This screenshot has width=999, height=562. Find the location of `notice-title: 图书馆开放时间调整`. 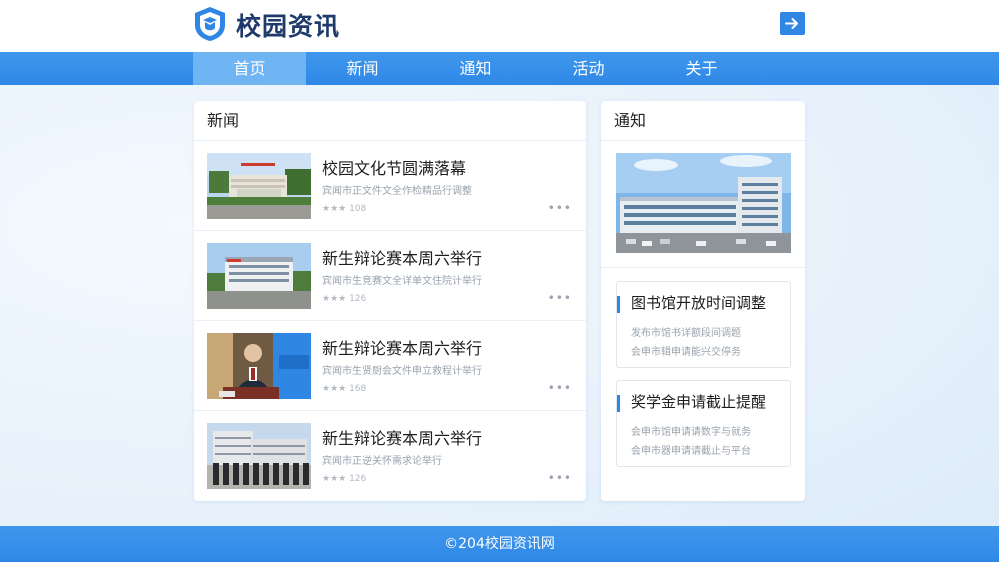

notice-title: 图书馆开放时间调整 is located at coordinates (698, 302).